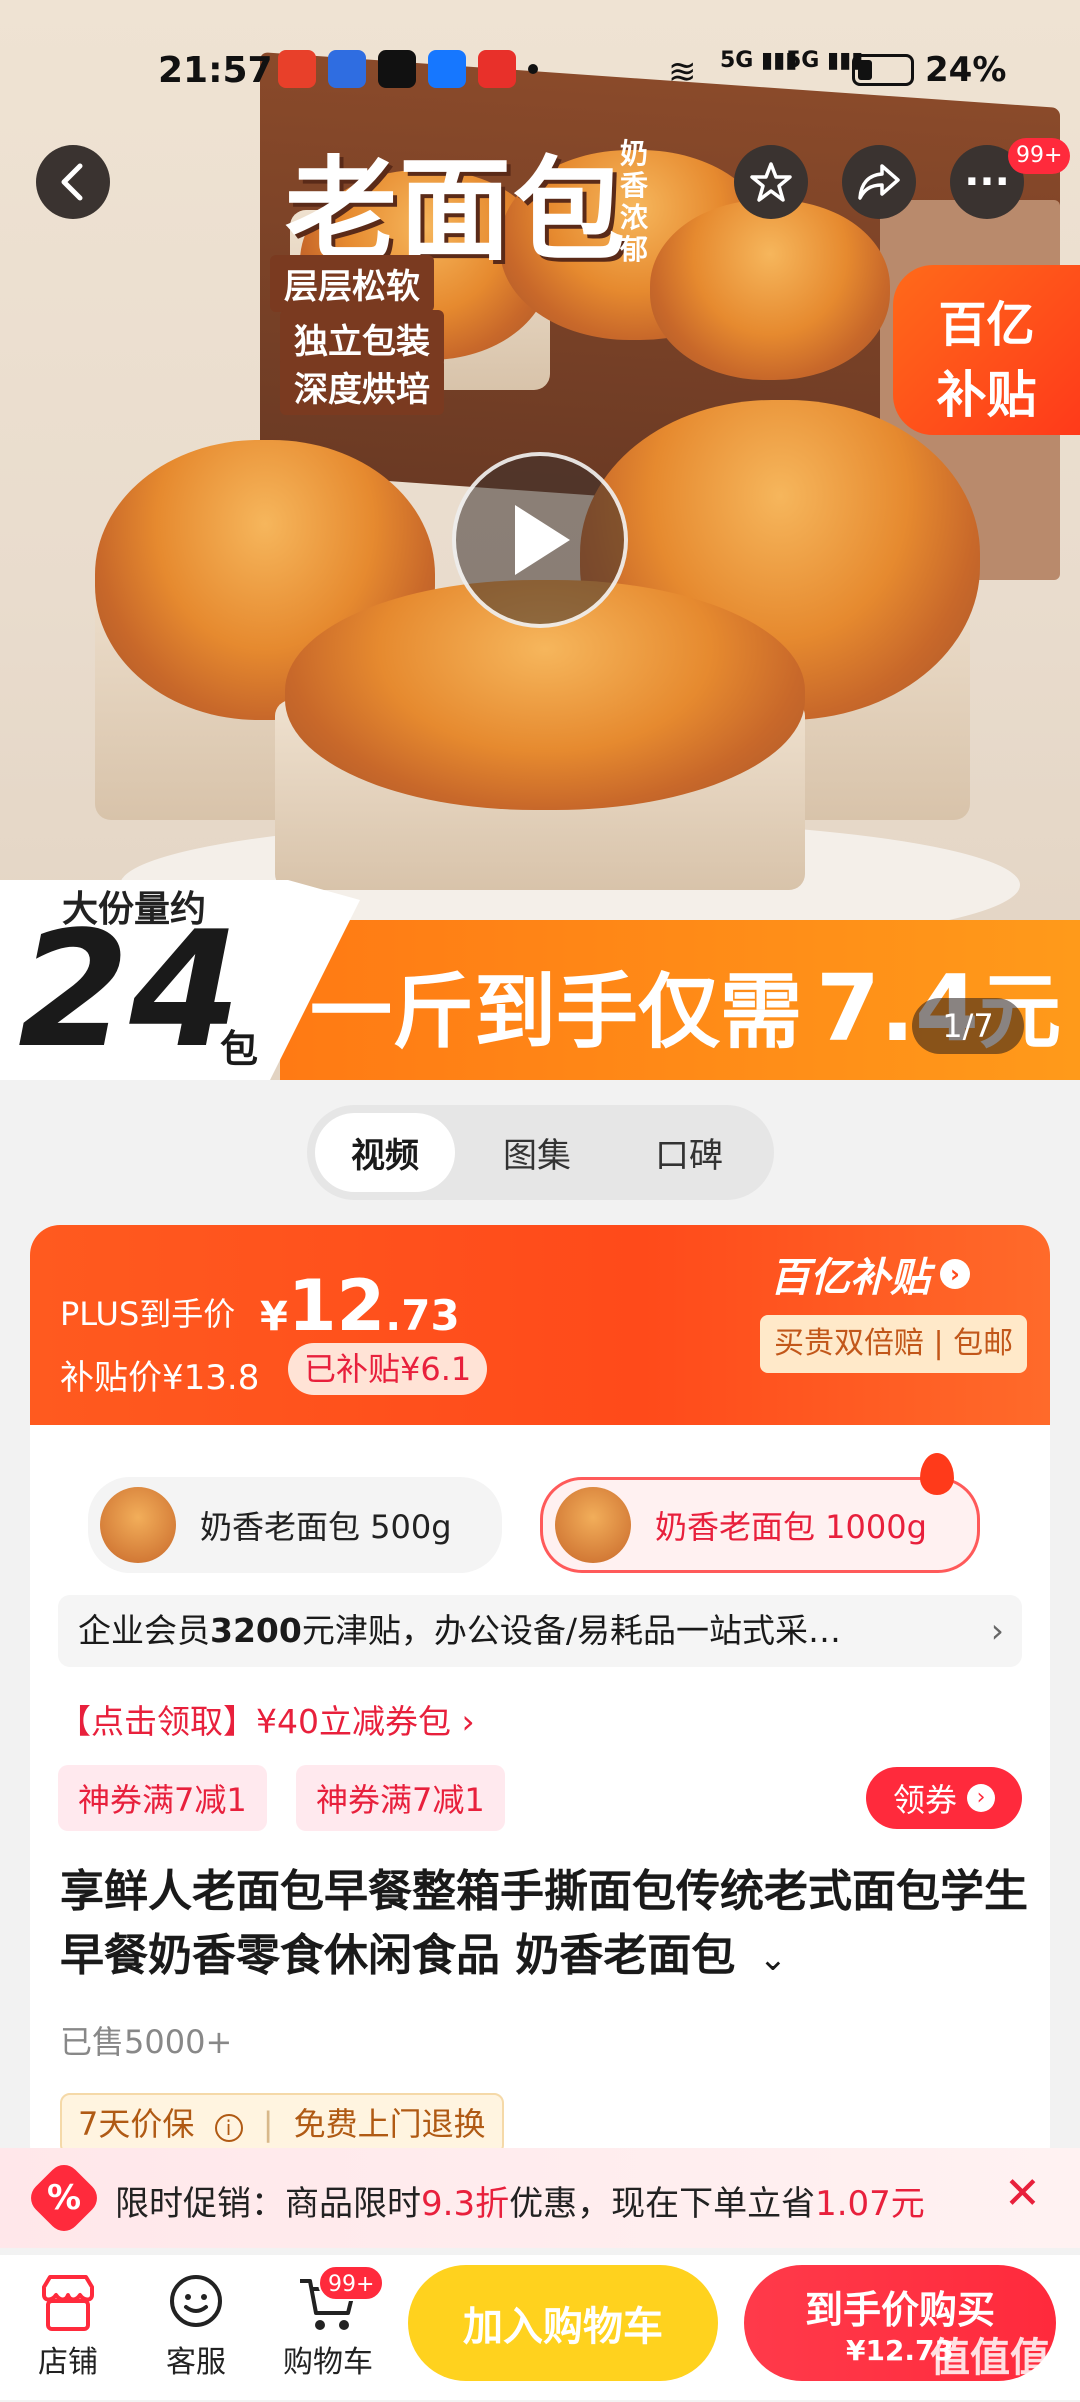 Image resolution: width=1080 pixels, height=2402 pixels. I want to click on close-promo-button: ✕, so click(1022, 2193).